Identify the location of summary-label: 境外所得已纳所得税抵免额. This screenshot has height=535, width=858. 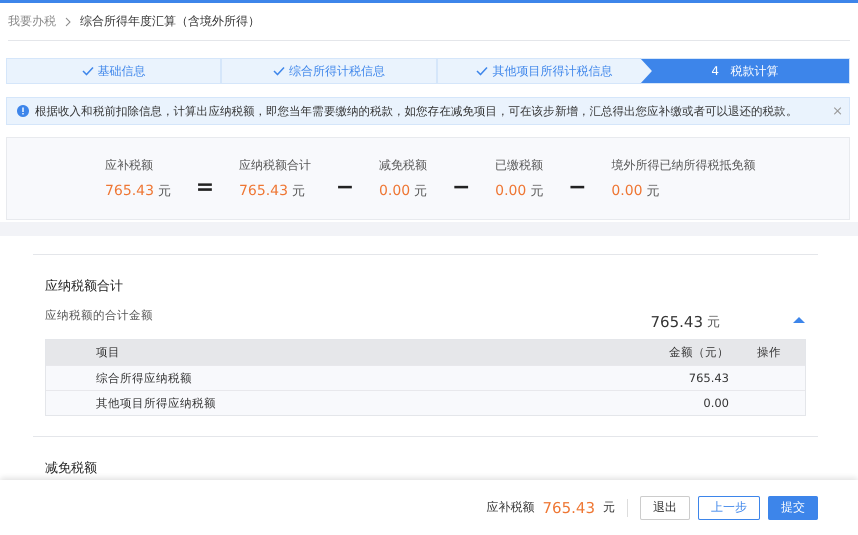
(683, 165).